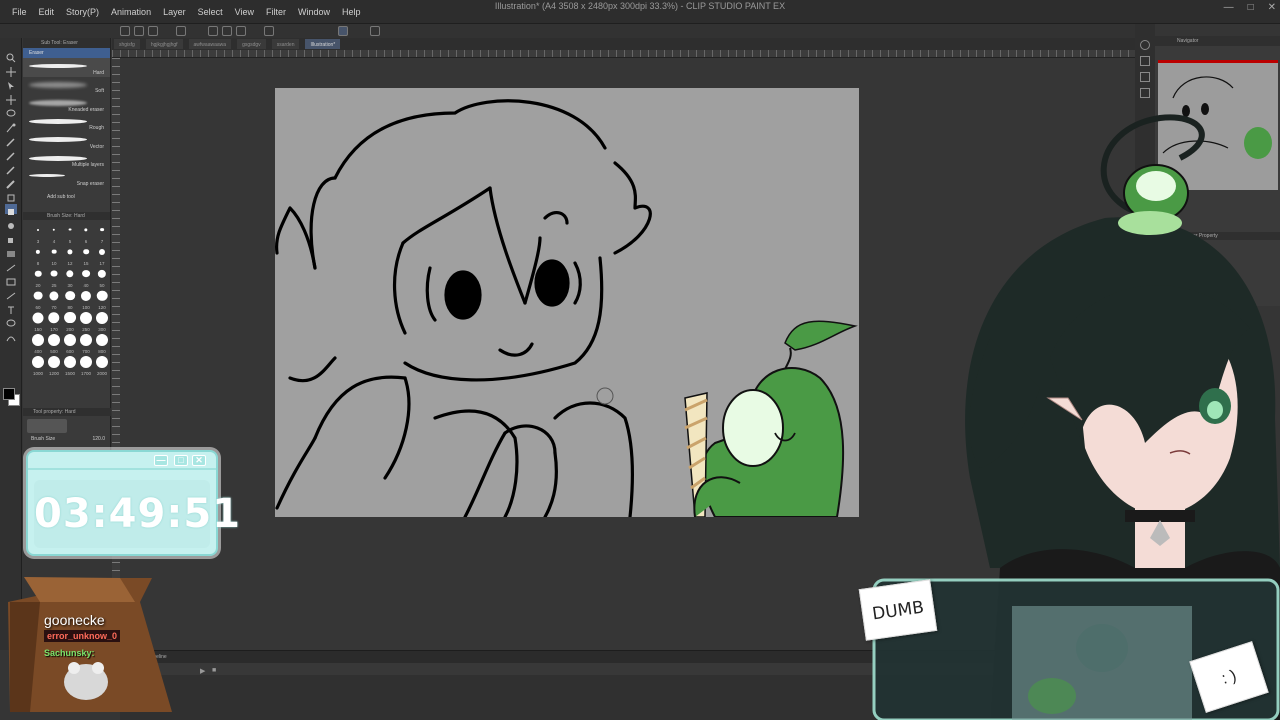  I want to click on tab-illustration-active: Illustration*, so click(323, 44).